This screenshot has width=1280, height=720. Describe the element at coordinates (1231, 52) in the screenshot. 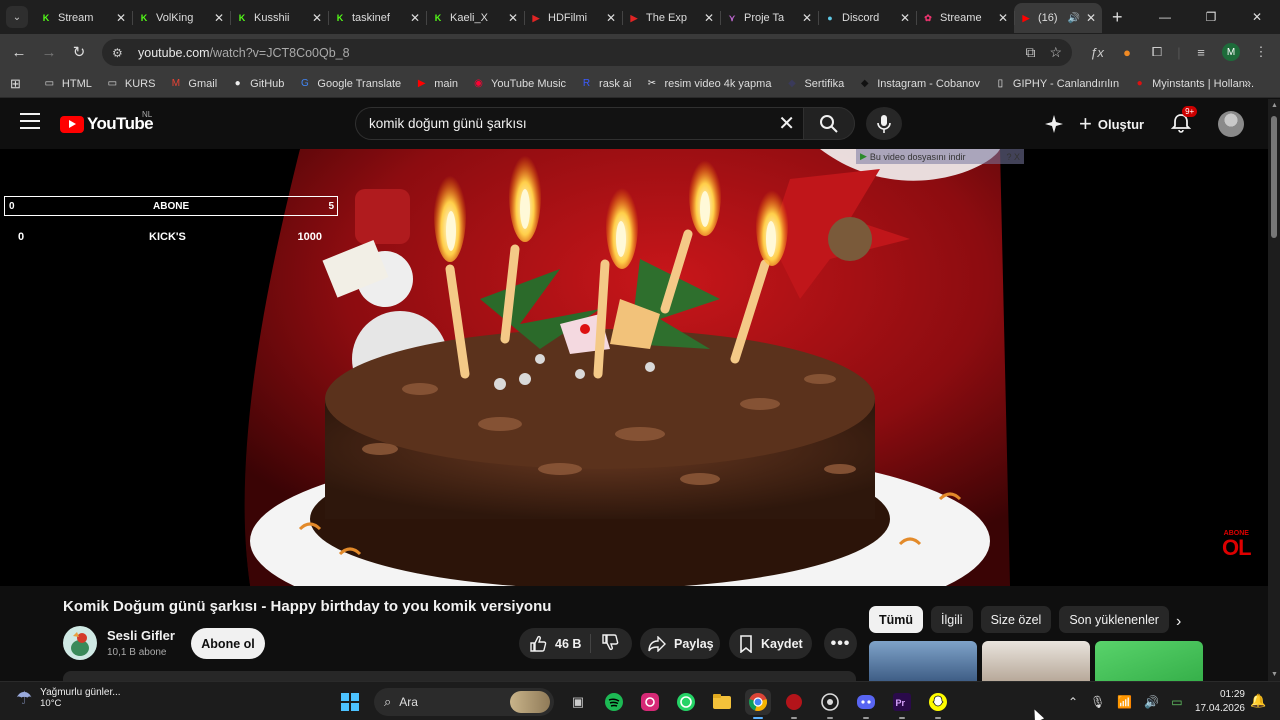

I see `profile-avatar: M` at that location.